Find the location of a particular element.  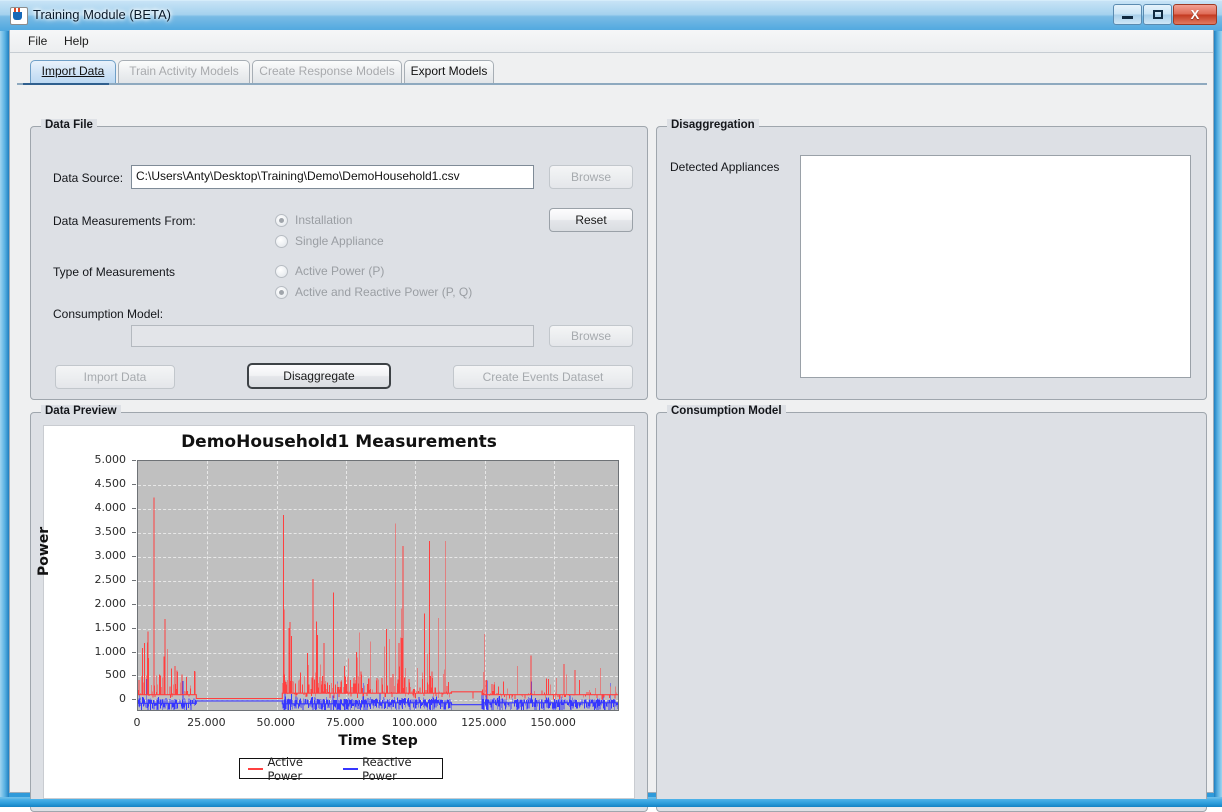

chart-x-tick-label: 75.000 is located at coordinates (345, 722).